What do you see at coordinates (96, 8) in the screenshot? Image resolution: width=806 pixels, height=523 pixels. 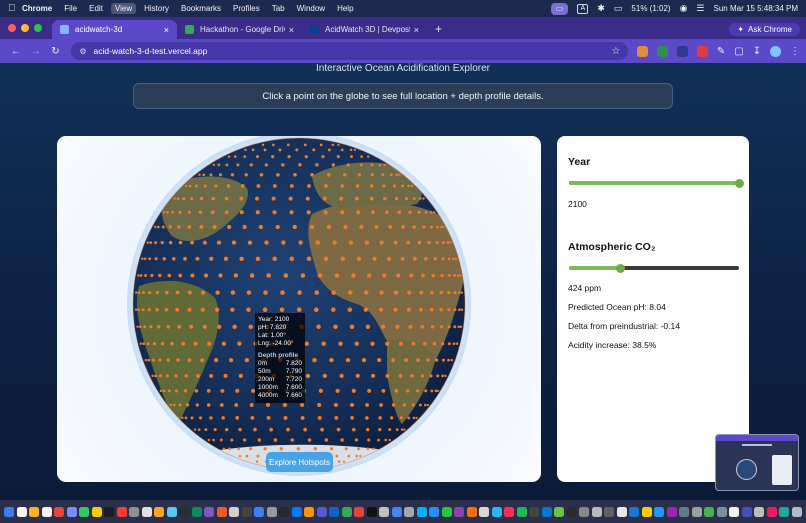 I see `menu-edit: Edit` at bounding box center [96, 8].